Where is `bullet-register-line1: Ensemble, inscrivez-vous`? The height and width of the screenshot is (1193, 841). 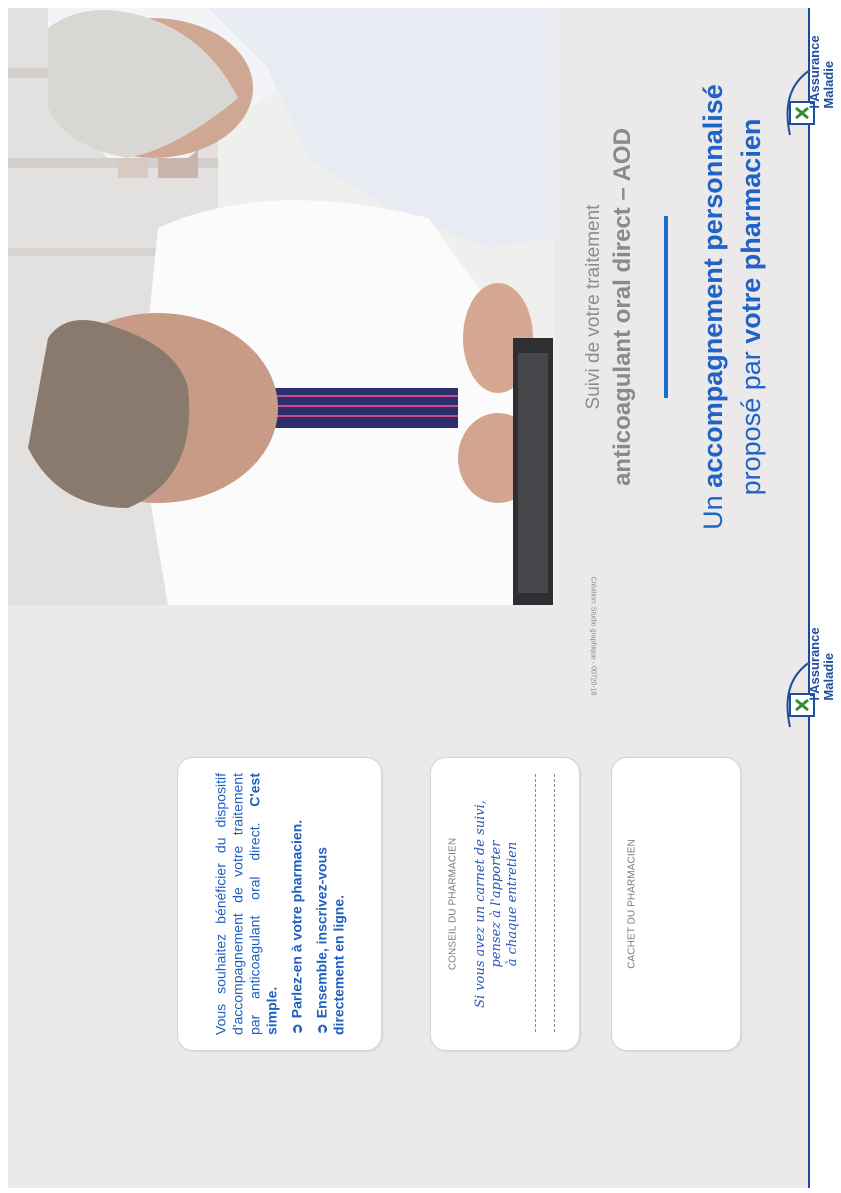
bullet-register-line1: Ensemble, inscrivez-vous is located at coordinates (321, 933).